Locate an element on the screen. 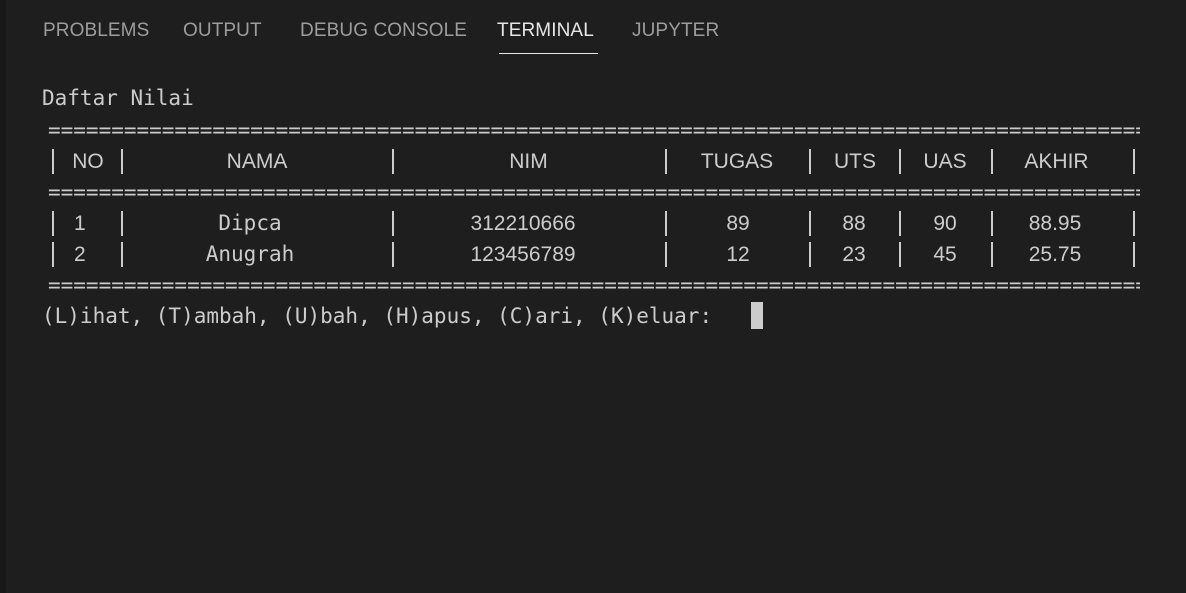  cell-nama: Dipca is located at coordinates (250, 223).